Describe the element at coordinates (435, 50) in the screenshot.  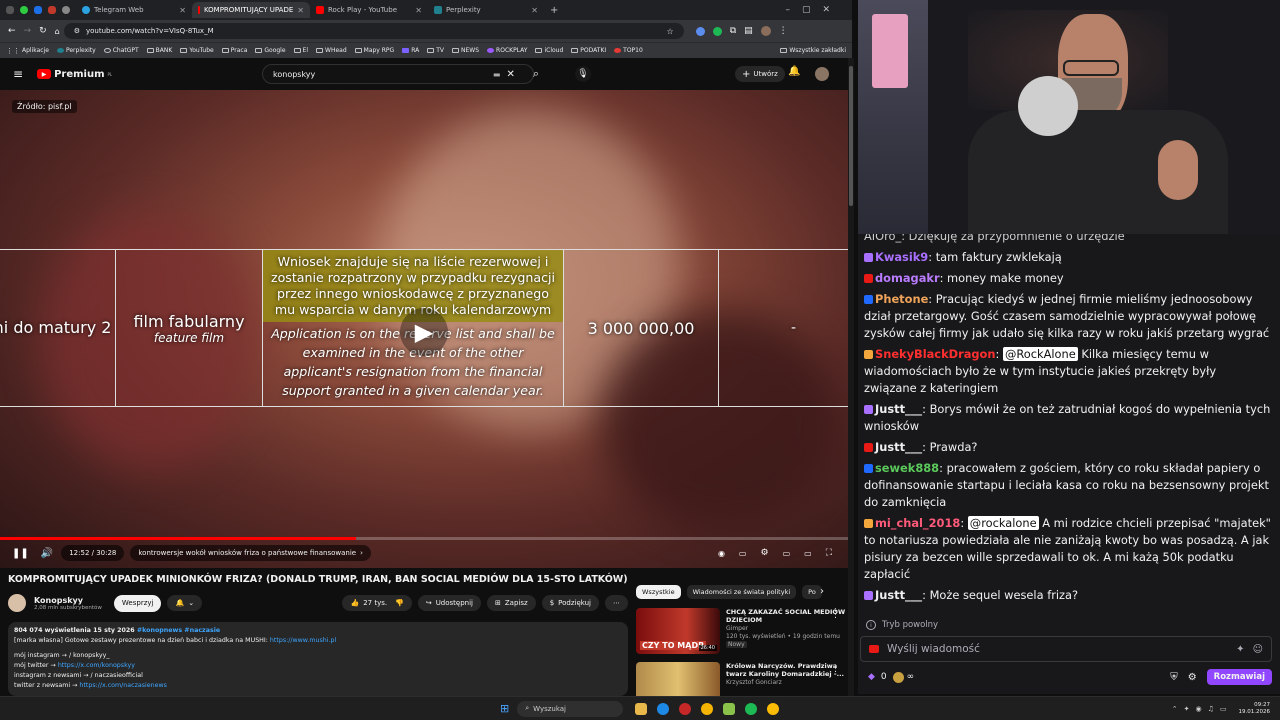
I see `bookmark-folder: TV` at that location.